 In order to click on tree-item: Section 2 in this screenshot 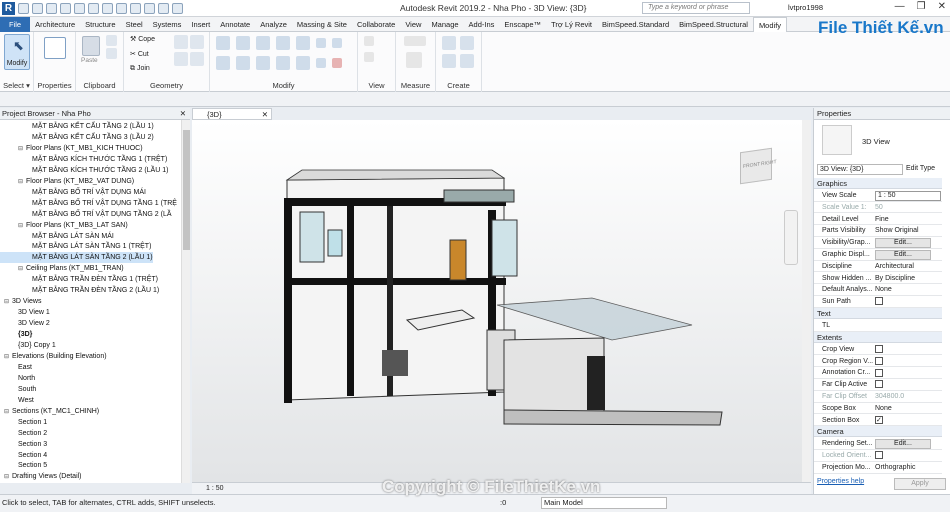, I will do `click(23, 433)`.